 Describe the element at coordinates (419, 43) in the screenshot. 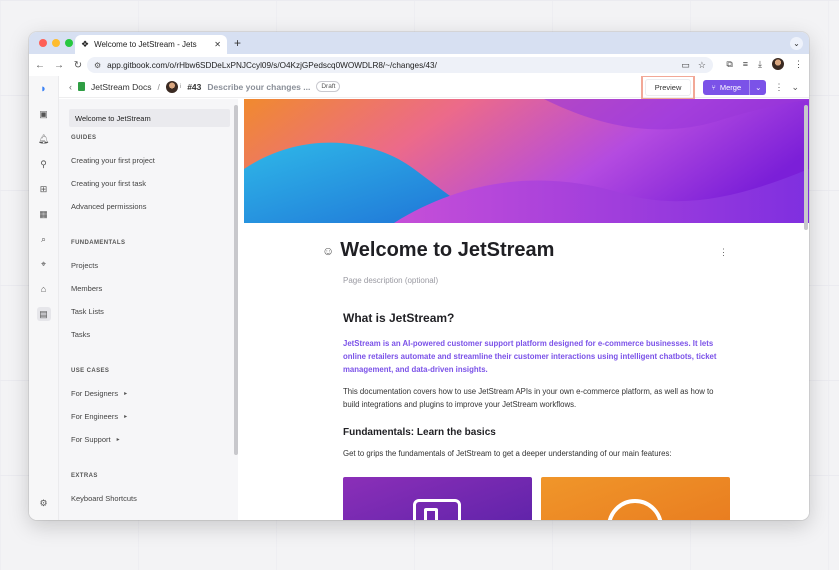

I see `tab-strip: ❖ Welcome to JetStream - Jets ✕ + ⌄` at that location.